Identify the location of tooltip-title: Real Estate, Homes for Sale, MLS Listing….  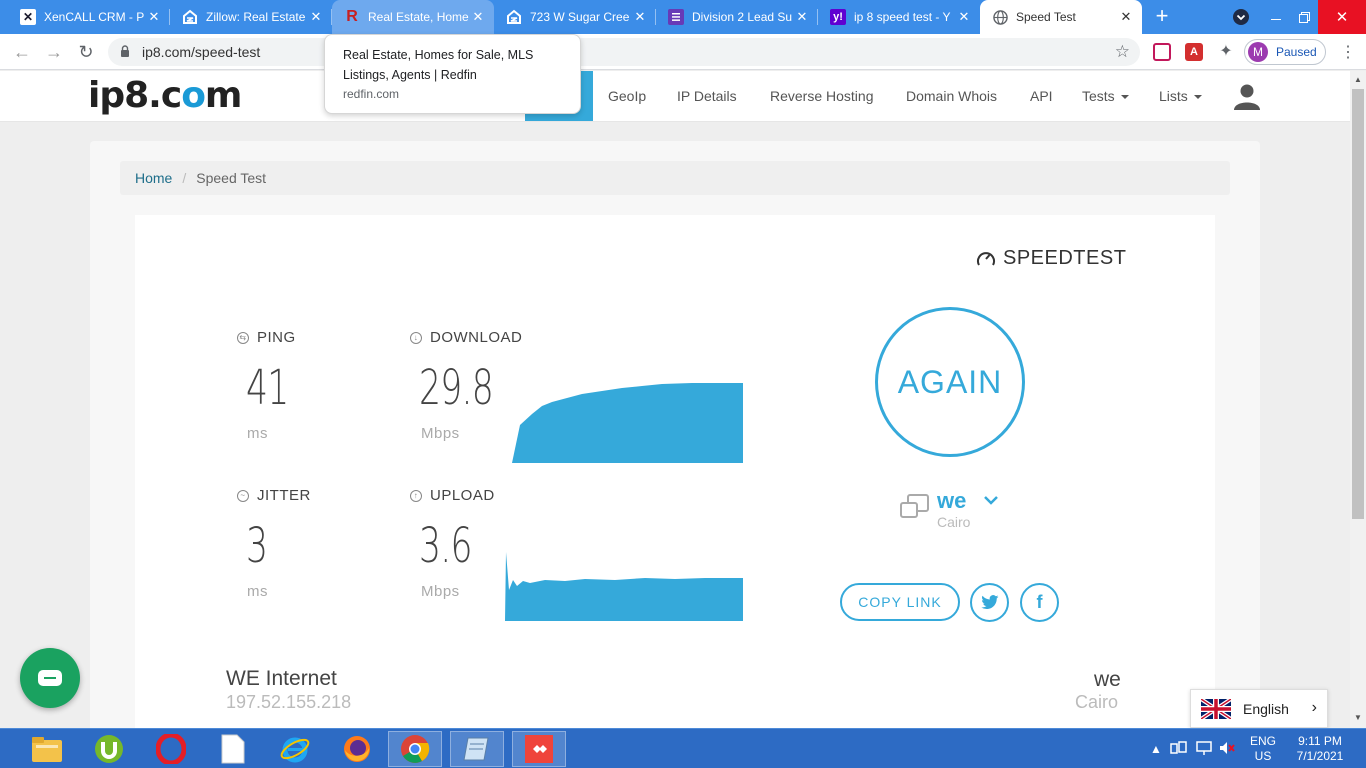
(438, 65).